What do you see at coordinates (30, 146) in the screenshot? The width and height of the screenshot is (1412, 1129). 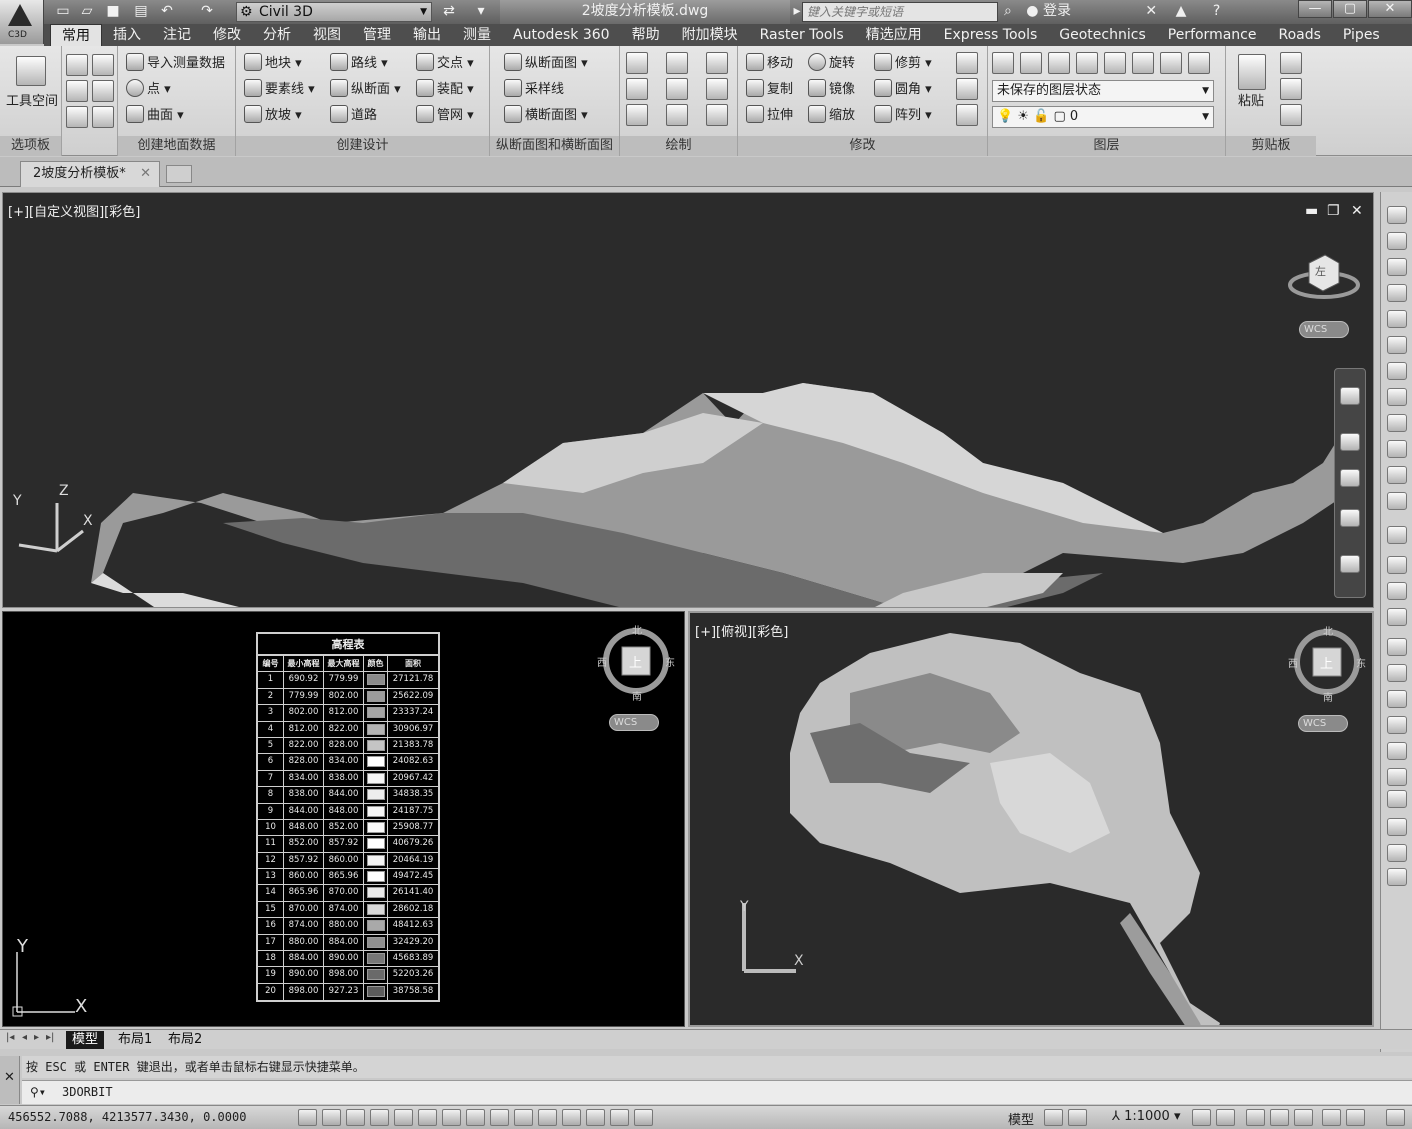 I see `panel-title-palettes: 选项板` at bounding box center [30, 146].